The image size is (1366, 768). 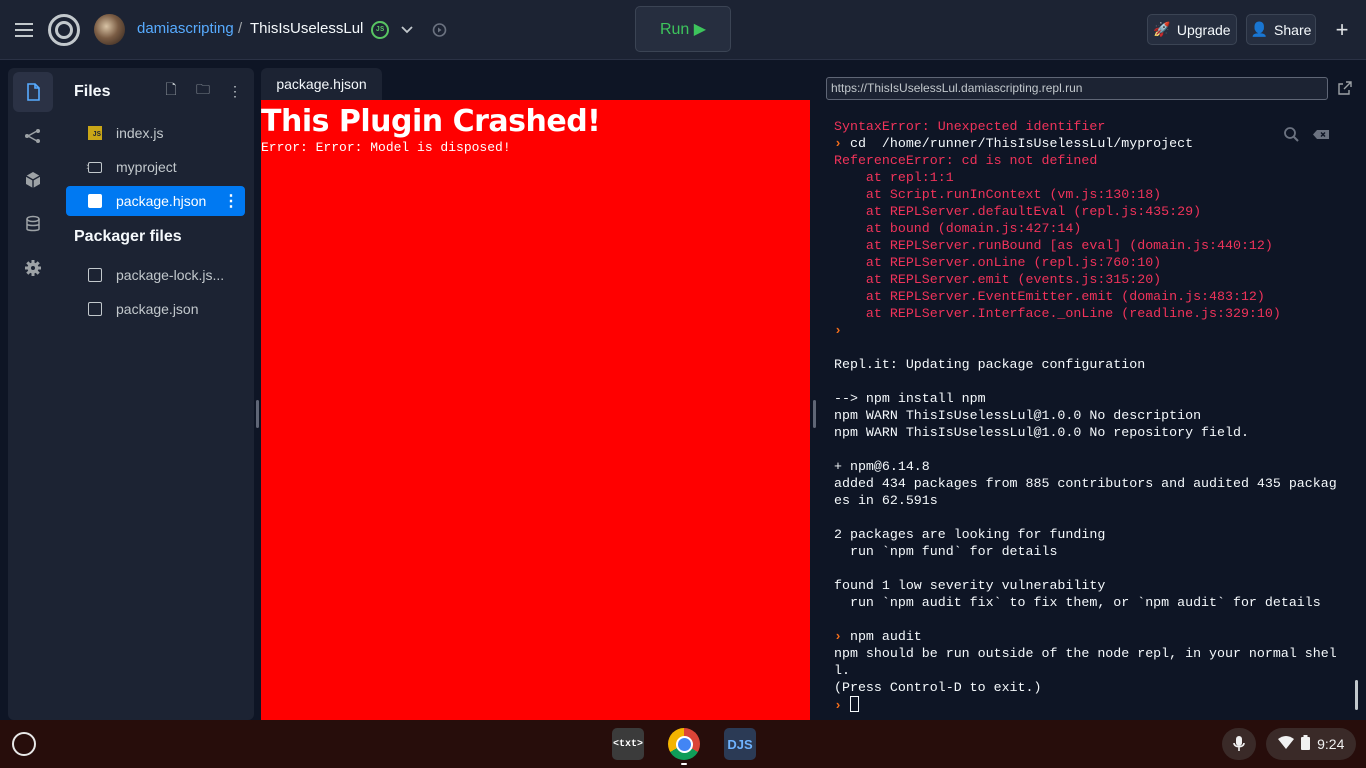 What do you see at coordinates (628, 744) in the screenshot?
I see `text-app-icon: <txt>` at bounding box center [628, 744].